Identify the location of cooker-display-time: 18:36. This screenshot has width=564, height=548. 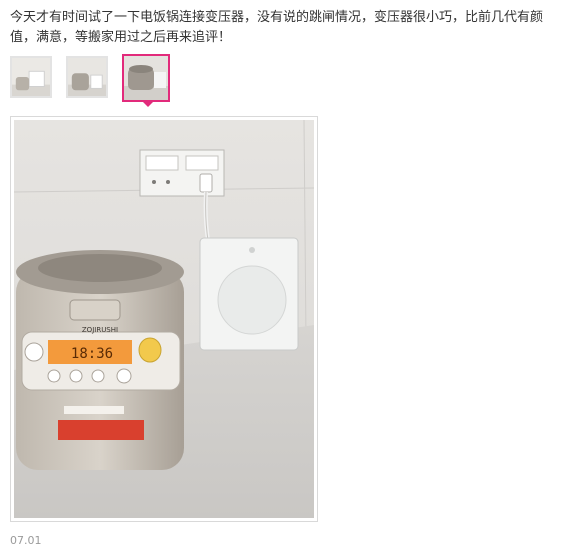
(92, 354).